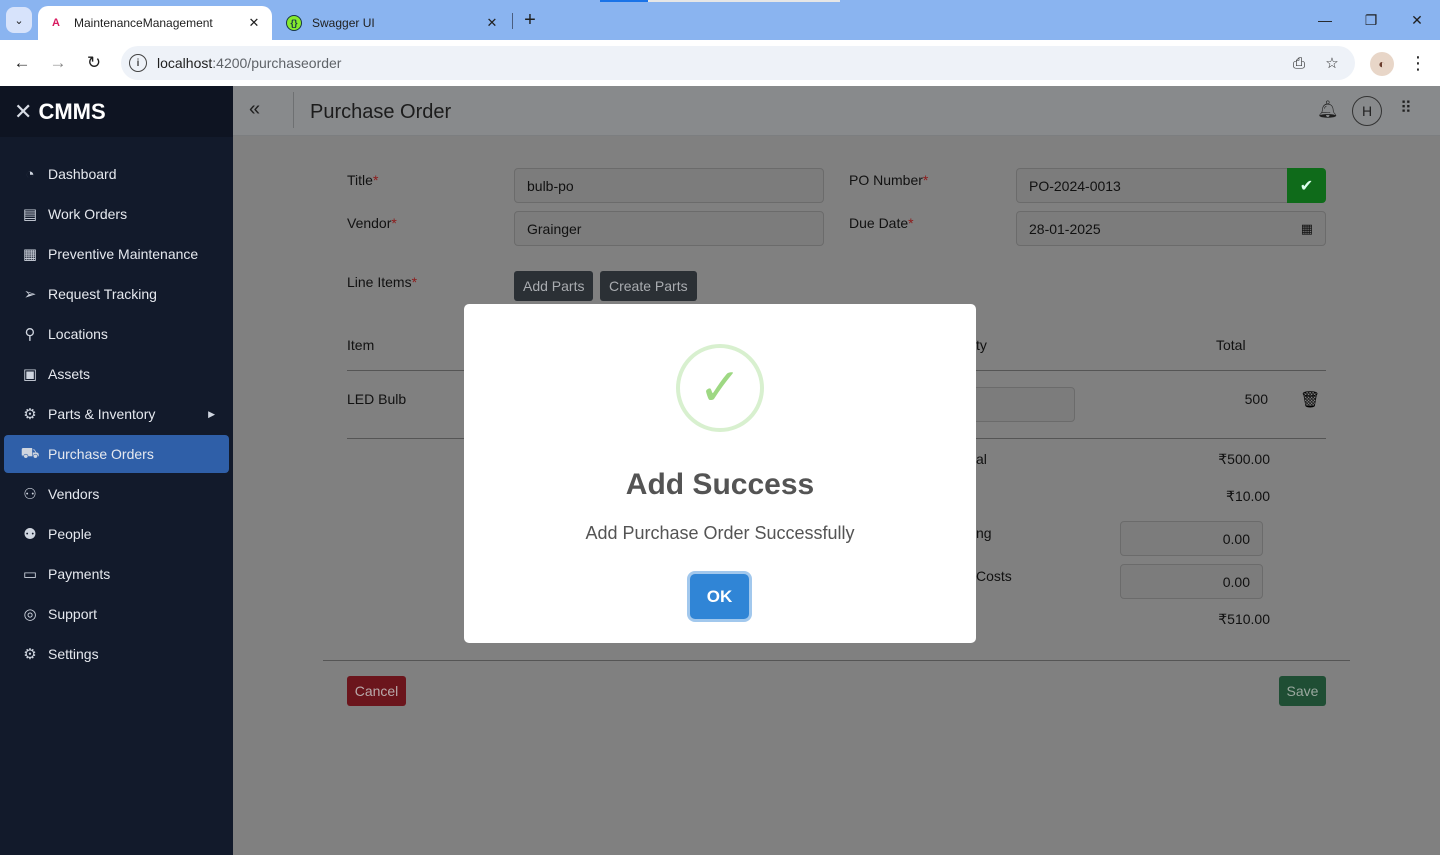  I want to click on swagger-icon: {}, so click(294, 23).